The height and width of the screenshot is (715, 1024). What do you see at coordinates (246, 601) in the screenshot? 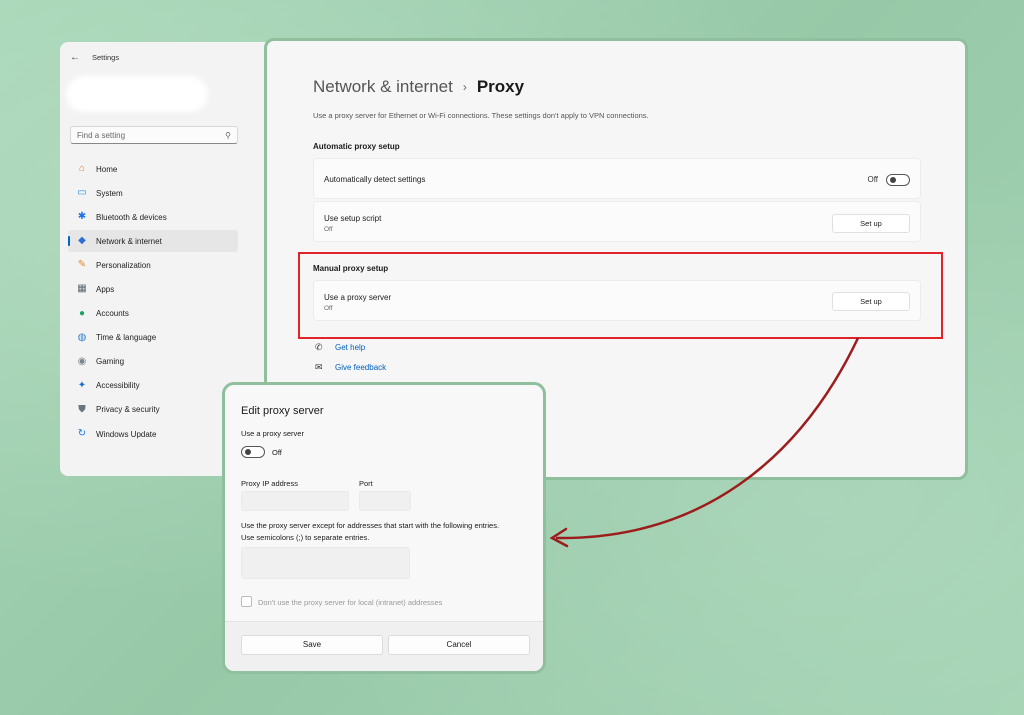
I see `local-bypass-checkbox` at bounding box center [246, 601].